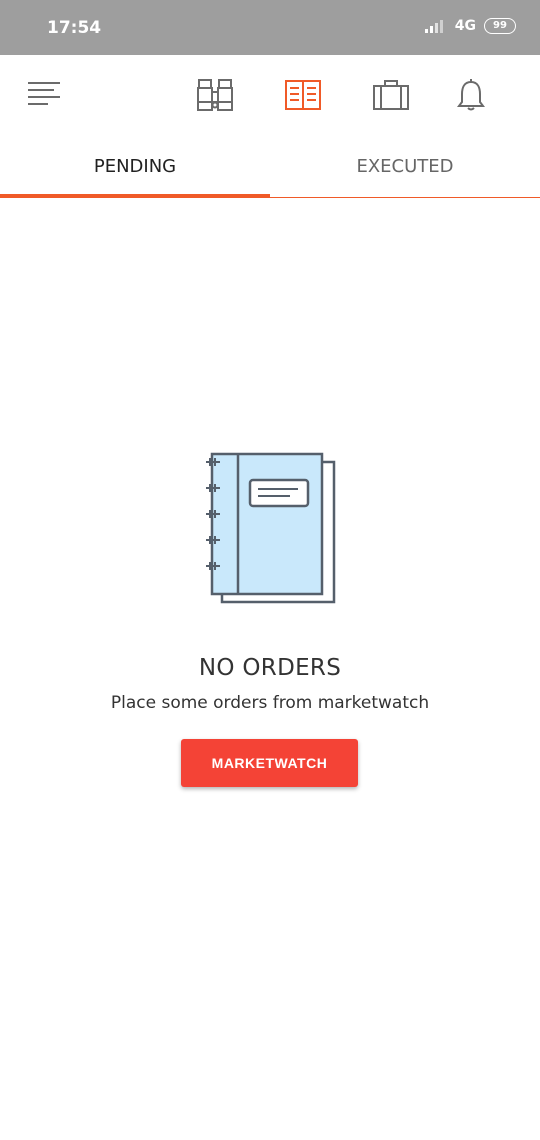 The height and width of the screenshot is (1140, 540). I want to click on empty-state-title: NO ORDERS, so click(270, 668).